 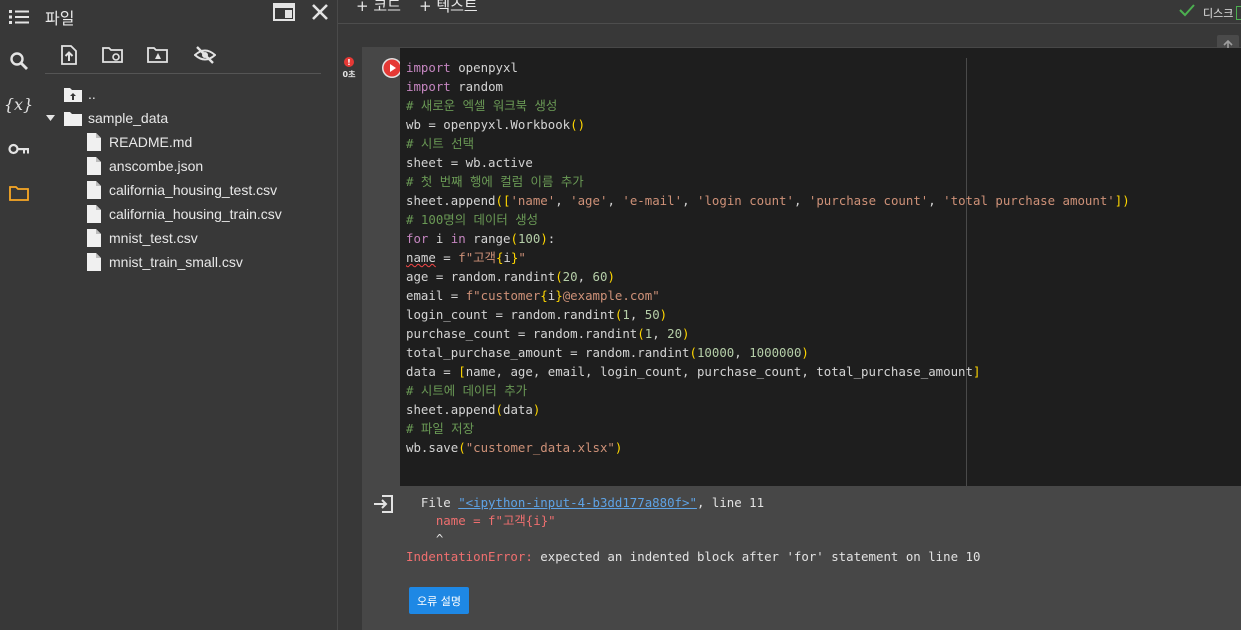 What do you see at coordinates (495, 124) in the screenshot?
I see `code-line: wb = openpyxl.Workbook()` at bounding box center [495, 124].